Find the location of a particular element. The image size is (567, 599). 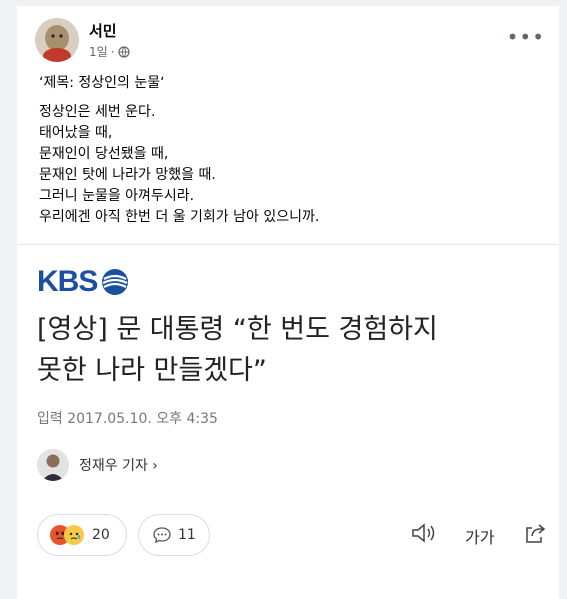

post-line: 문재인 탓에 나라가 망했을 때. is located at coordinates (127, 175).